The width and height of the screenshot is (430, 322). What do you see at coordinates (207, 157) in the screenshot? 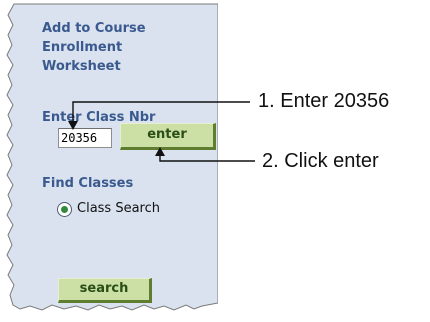
I see `callout-2-line` at bounding box center [207, 157].